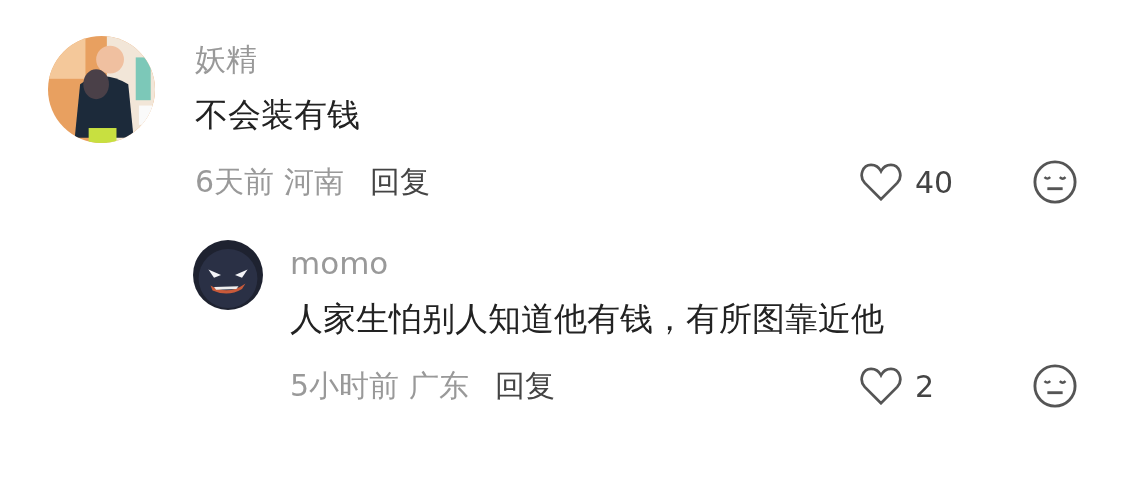  Describe the element at coordinates (278, 115) in the screenshot. I see `comment-text: 不会装有钱` at that location.